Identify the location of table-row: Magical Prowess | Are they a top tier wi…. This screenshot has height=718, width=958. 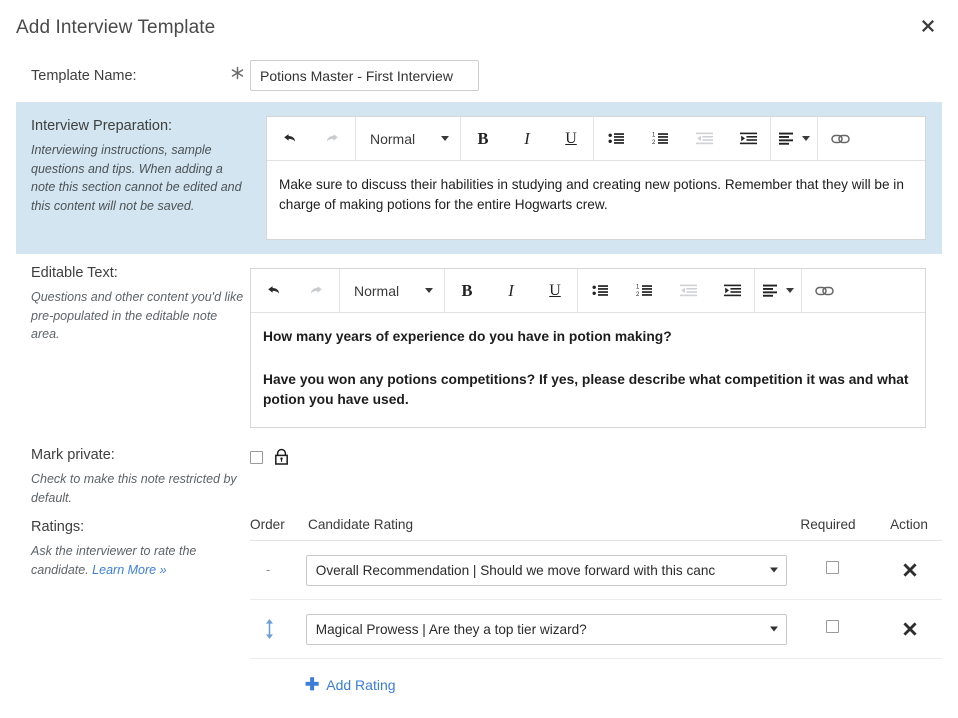
(596, 629).